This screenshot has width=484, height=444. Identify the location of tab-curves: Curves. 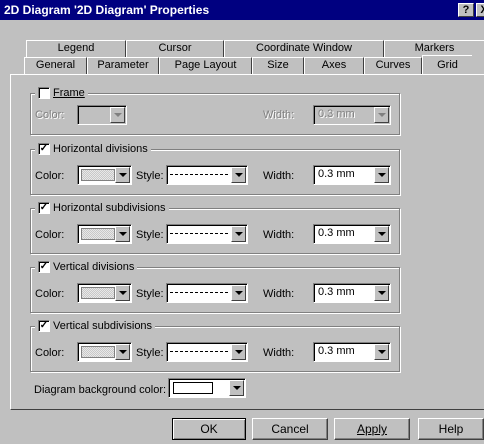
(393, 65).